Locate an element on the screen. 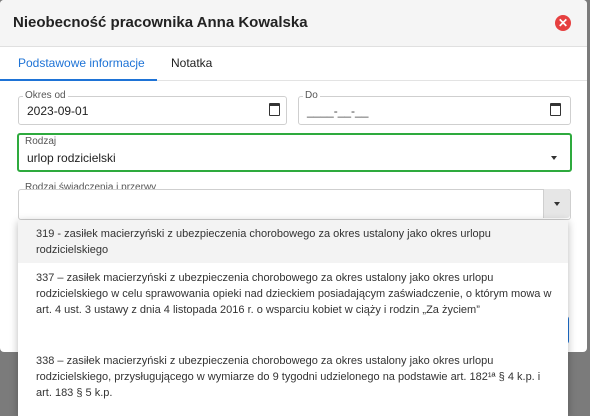 The width and height of the screenshot is (590, 416). date-from-label: Okres od is located at coordinates (45, 95).